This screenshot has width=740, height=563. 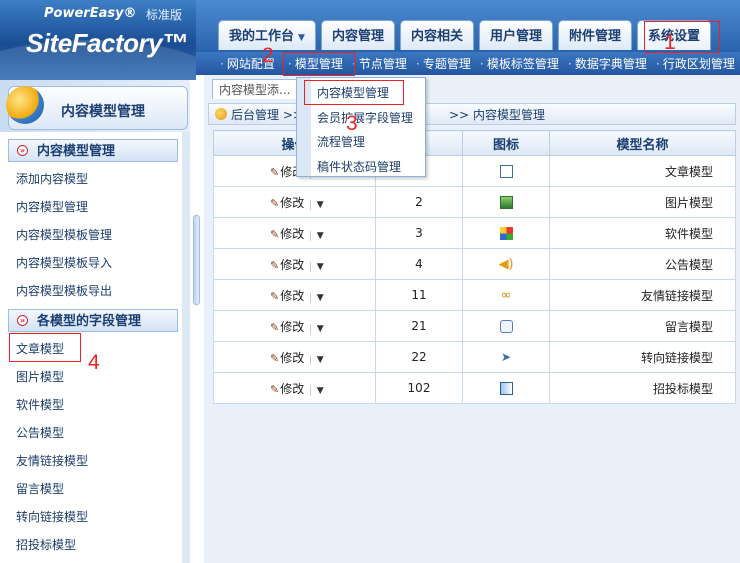 I want to click on panel-splitter, so click(x=196, y=260).